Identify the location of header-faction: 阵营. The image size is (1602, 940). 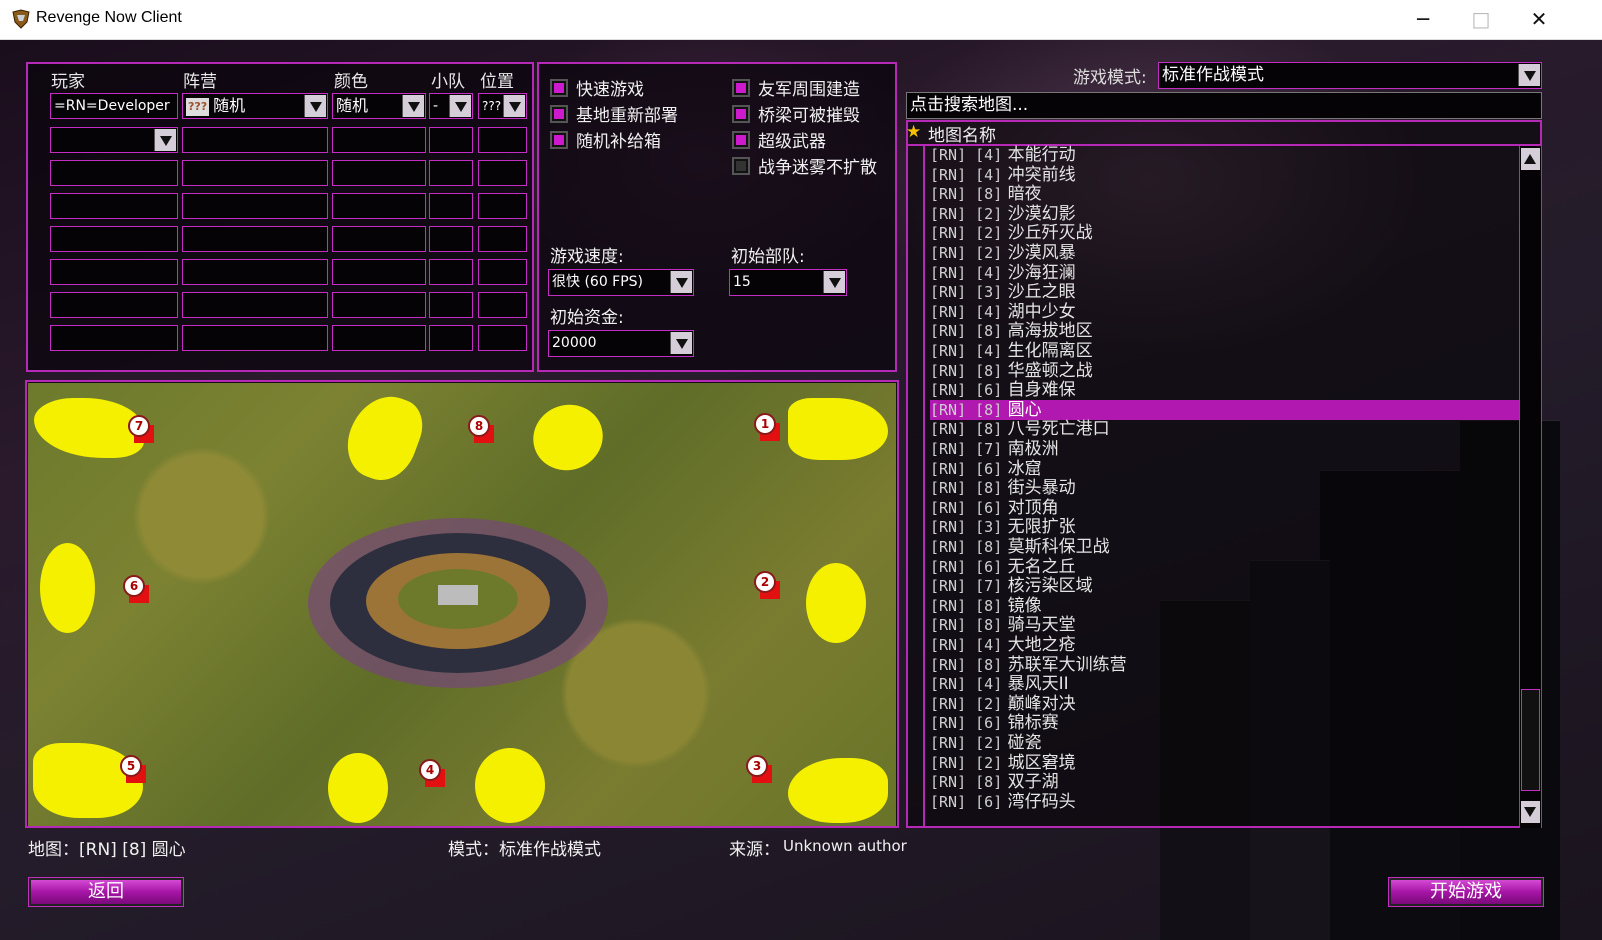
(200, 82).